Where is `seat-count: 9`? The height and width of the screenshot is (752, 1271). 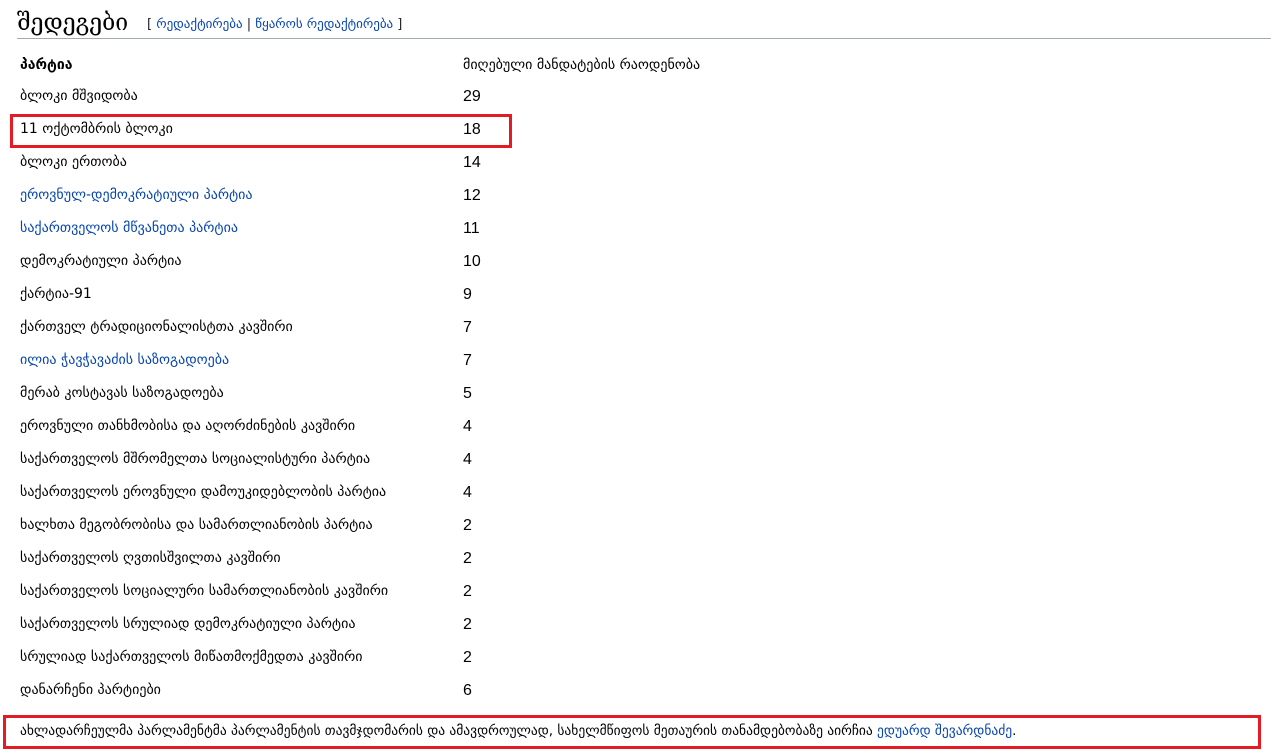 seat-count: 9 is located at coordinates (467, 294).